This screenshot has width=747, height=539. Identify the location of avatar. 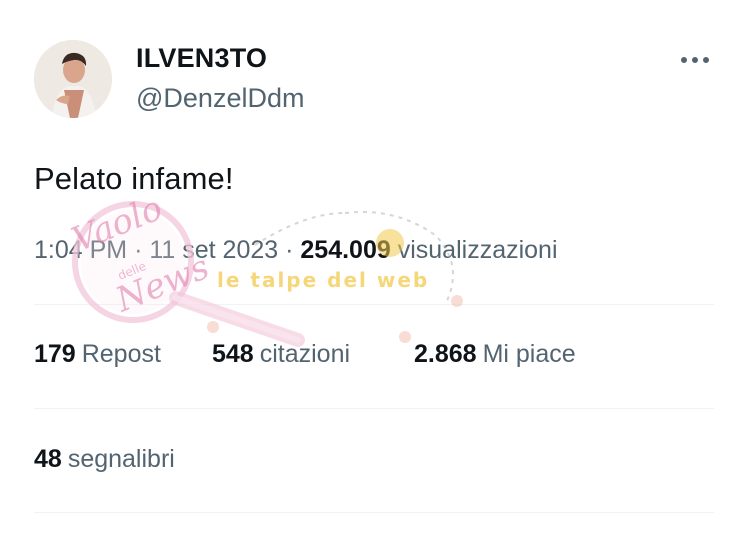
(73, 79).